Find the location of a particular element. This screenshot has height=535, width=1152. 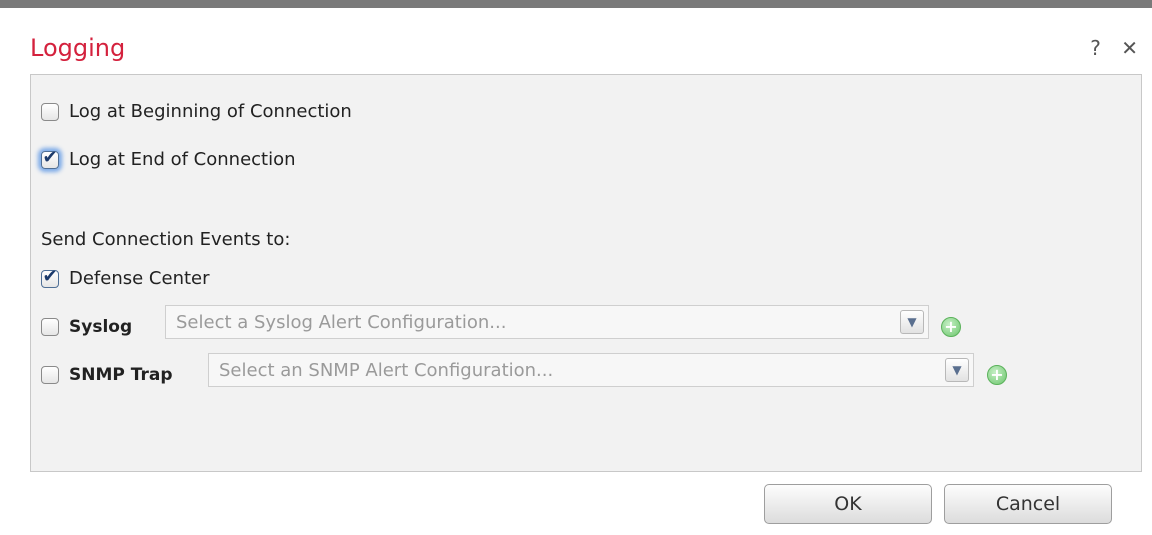

defense-center-checkbox: ✔ is located at coordinates (50, 276).